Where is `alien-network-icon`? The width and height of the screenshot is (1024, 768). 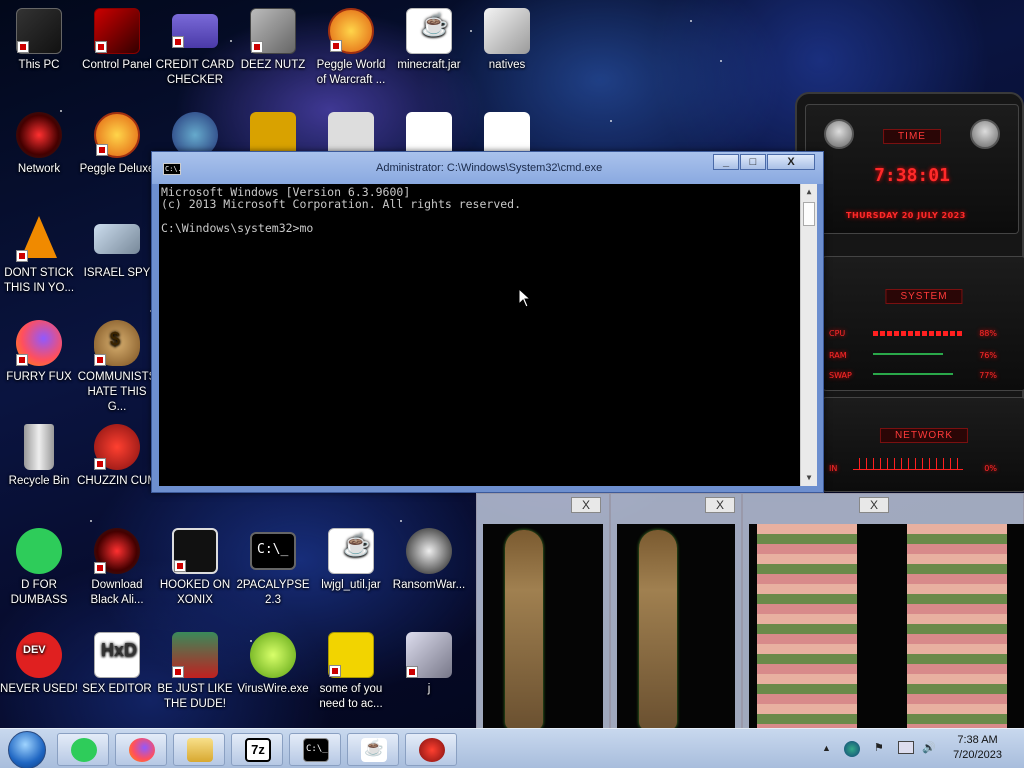
alien-network-icon is located at coordinates (39, 135).